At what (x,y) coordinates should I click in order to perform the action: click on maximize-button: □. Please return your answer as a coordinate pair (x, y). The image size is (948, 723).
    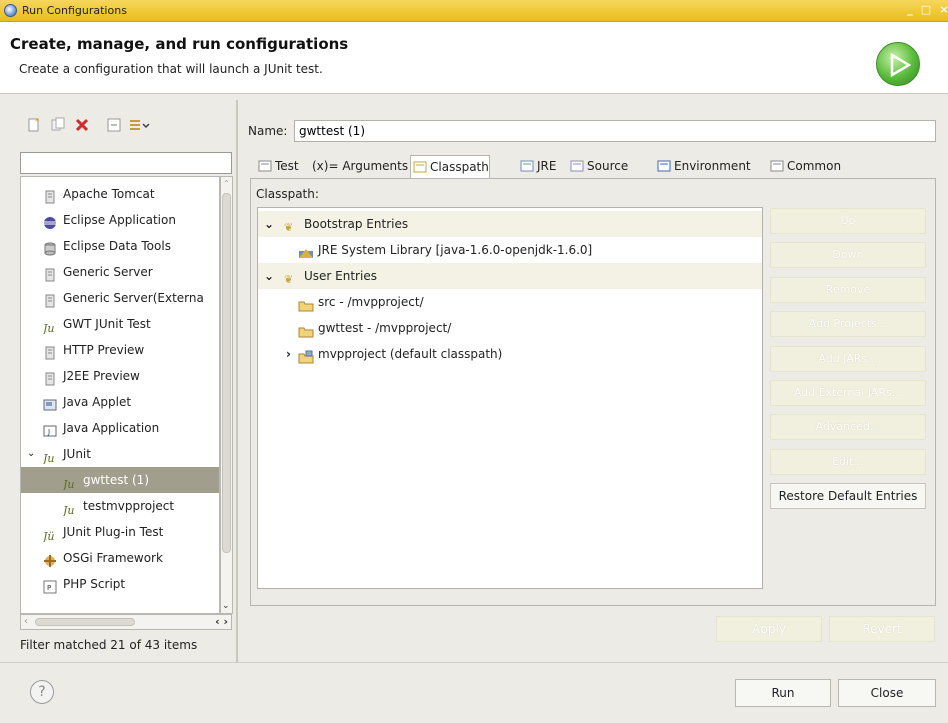
    Looking at the image, I should click on (926, 10).